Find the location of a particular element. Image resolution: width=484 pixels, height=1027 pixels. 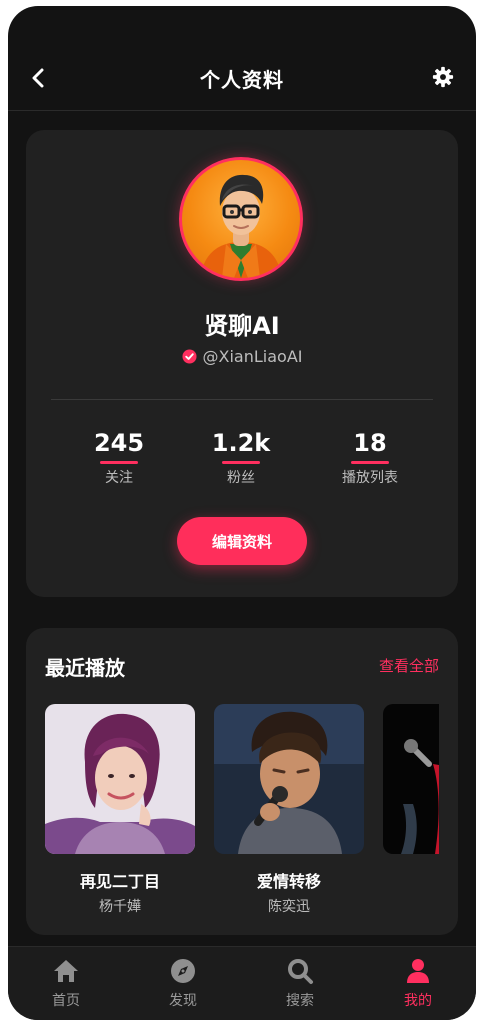

stat-playlists: 18 播放列表 is located at coordinates (370, 457).